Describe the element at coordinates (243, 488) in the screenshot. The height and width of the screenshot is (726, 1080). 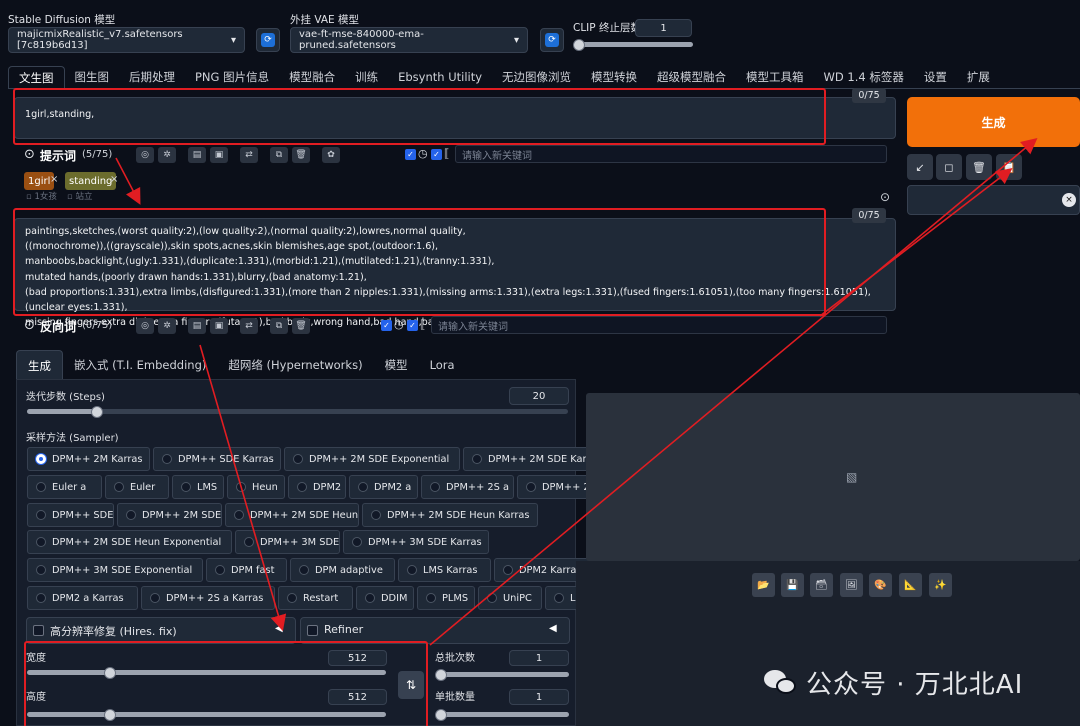
I see `arrow-to-hires` at that location.